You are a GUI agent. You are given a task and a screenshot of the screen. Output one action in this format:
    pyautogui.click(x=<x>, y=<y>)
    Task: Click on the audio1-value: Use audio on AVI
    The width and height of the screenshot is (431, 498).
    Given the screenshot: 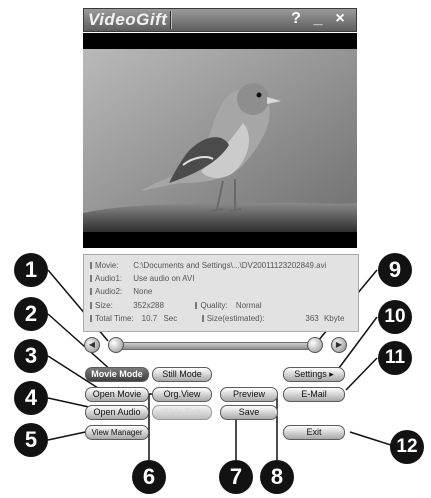 What is the action you would take?
    pyautogui.click(x=164, y=278)
    